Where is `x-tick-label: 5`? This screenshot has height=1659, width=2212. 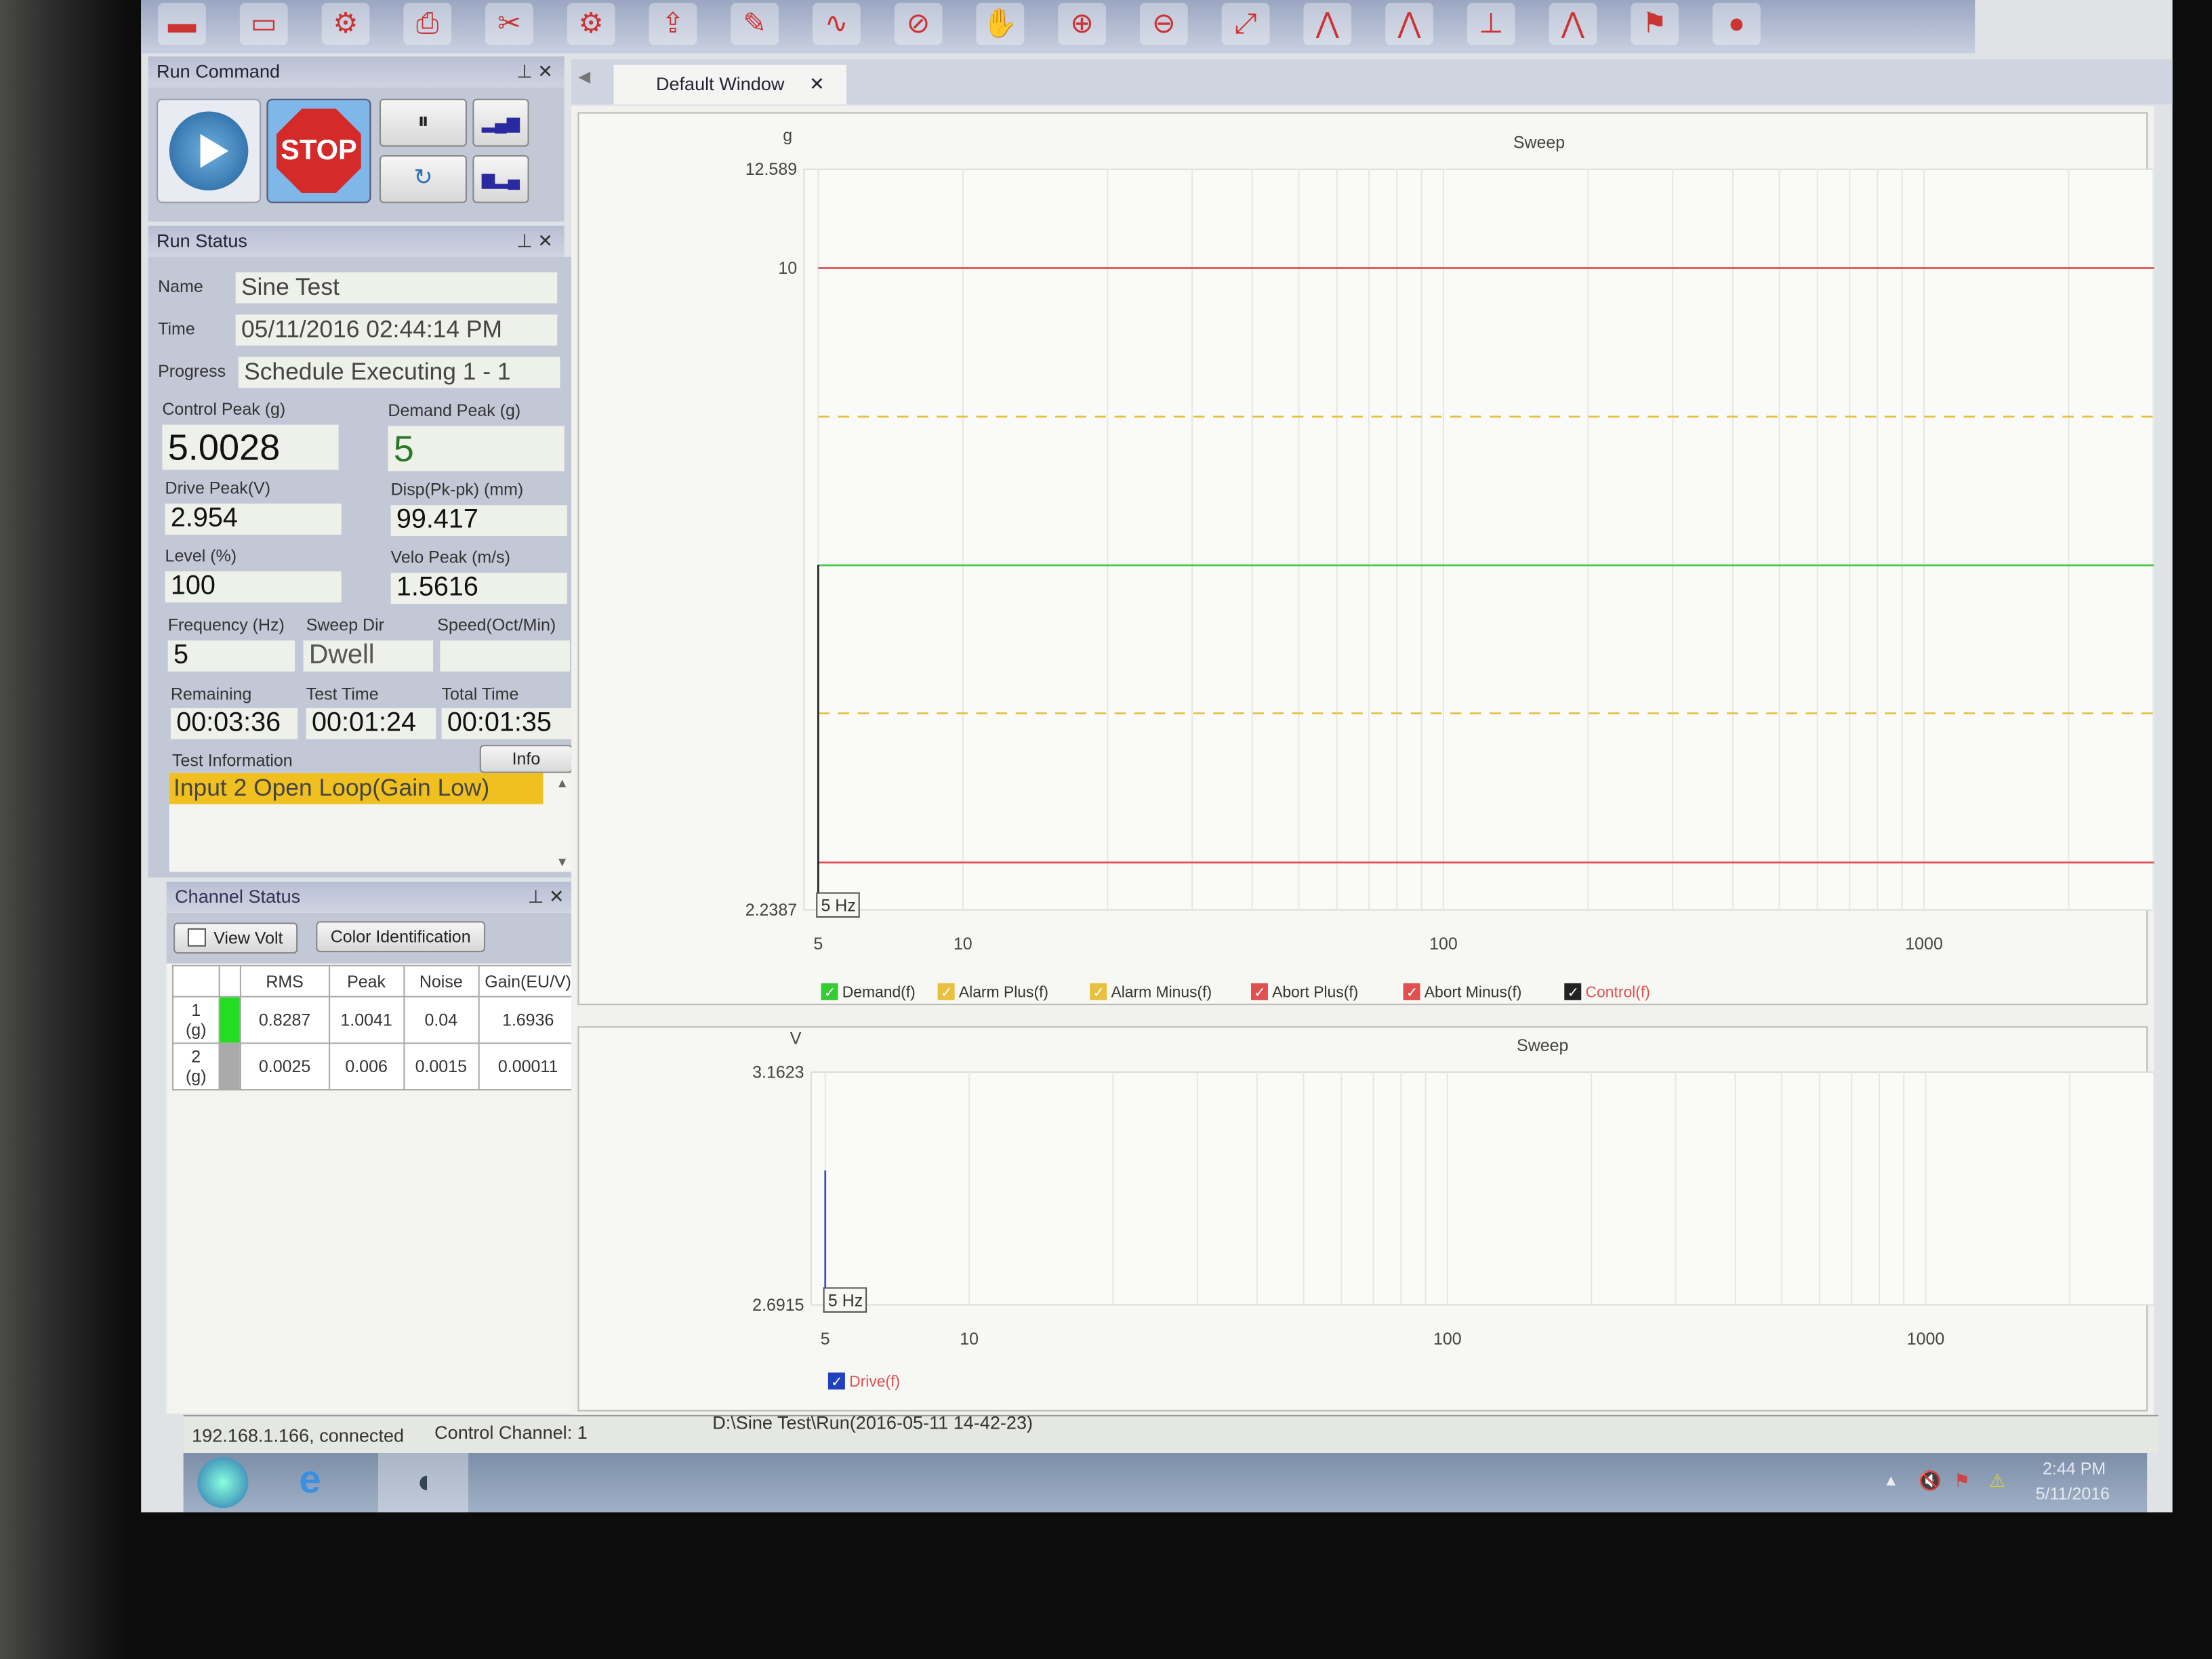 x-tick-label: 5 is located at coordinates (826, 1339).